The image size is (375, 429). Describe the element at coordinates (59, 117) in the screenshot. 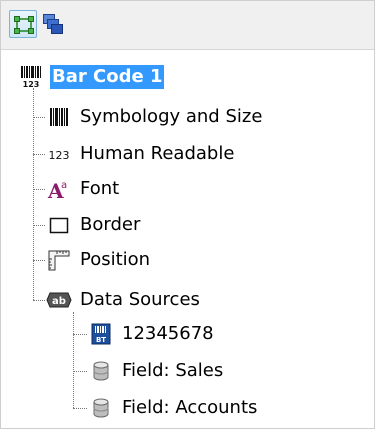

I see `barcode-icon` at that location.